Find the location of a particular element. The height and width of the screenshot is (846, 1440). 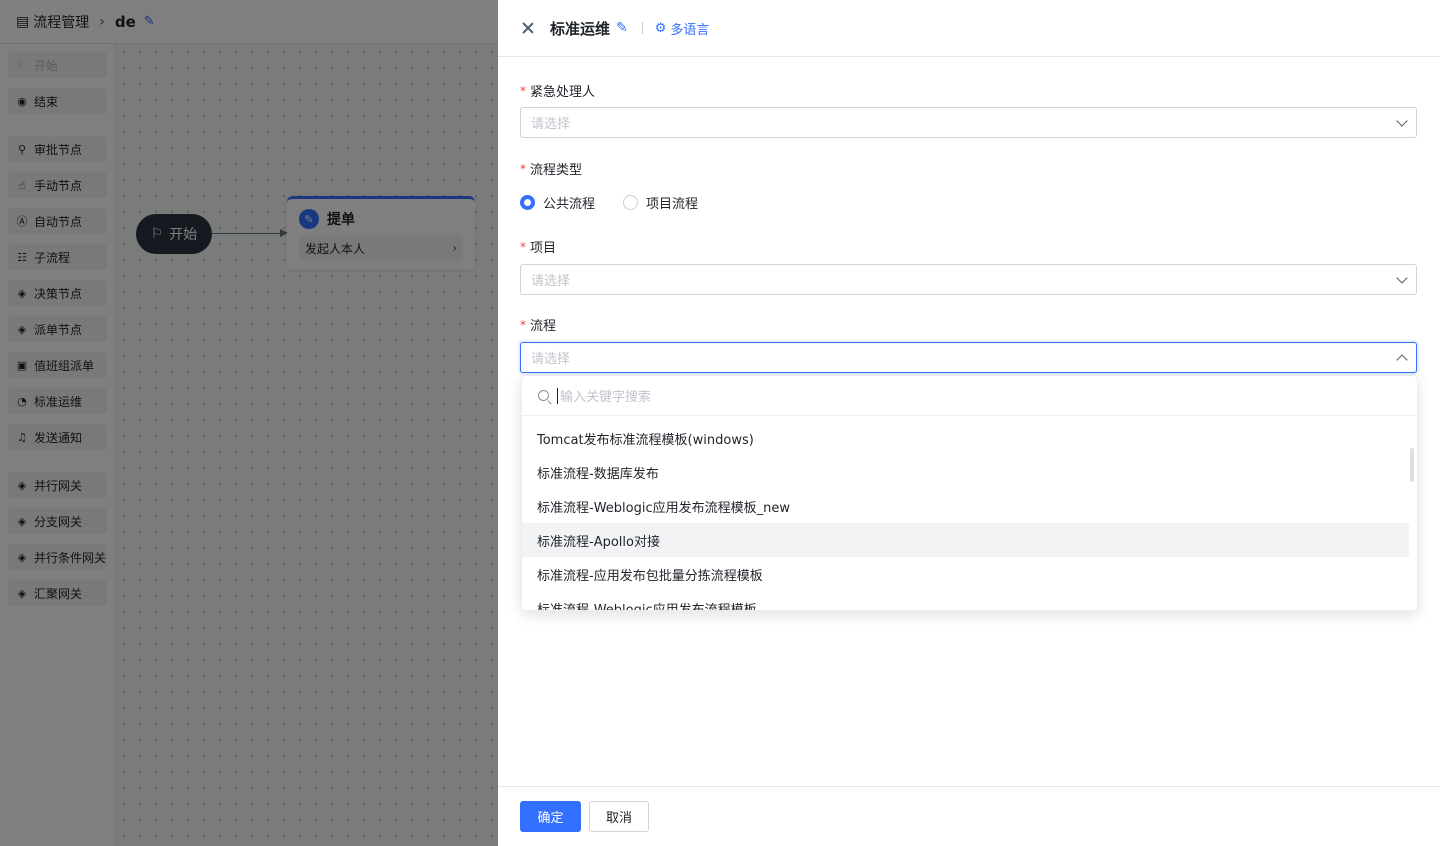

text-cursor is located at coordinates (557, 395).